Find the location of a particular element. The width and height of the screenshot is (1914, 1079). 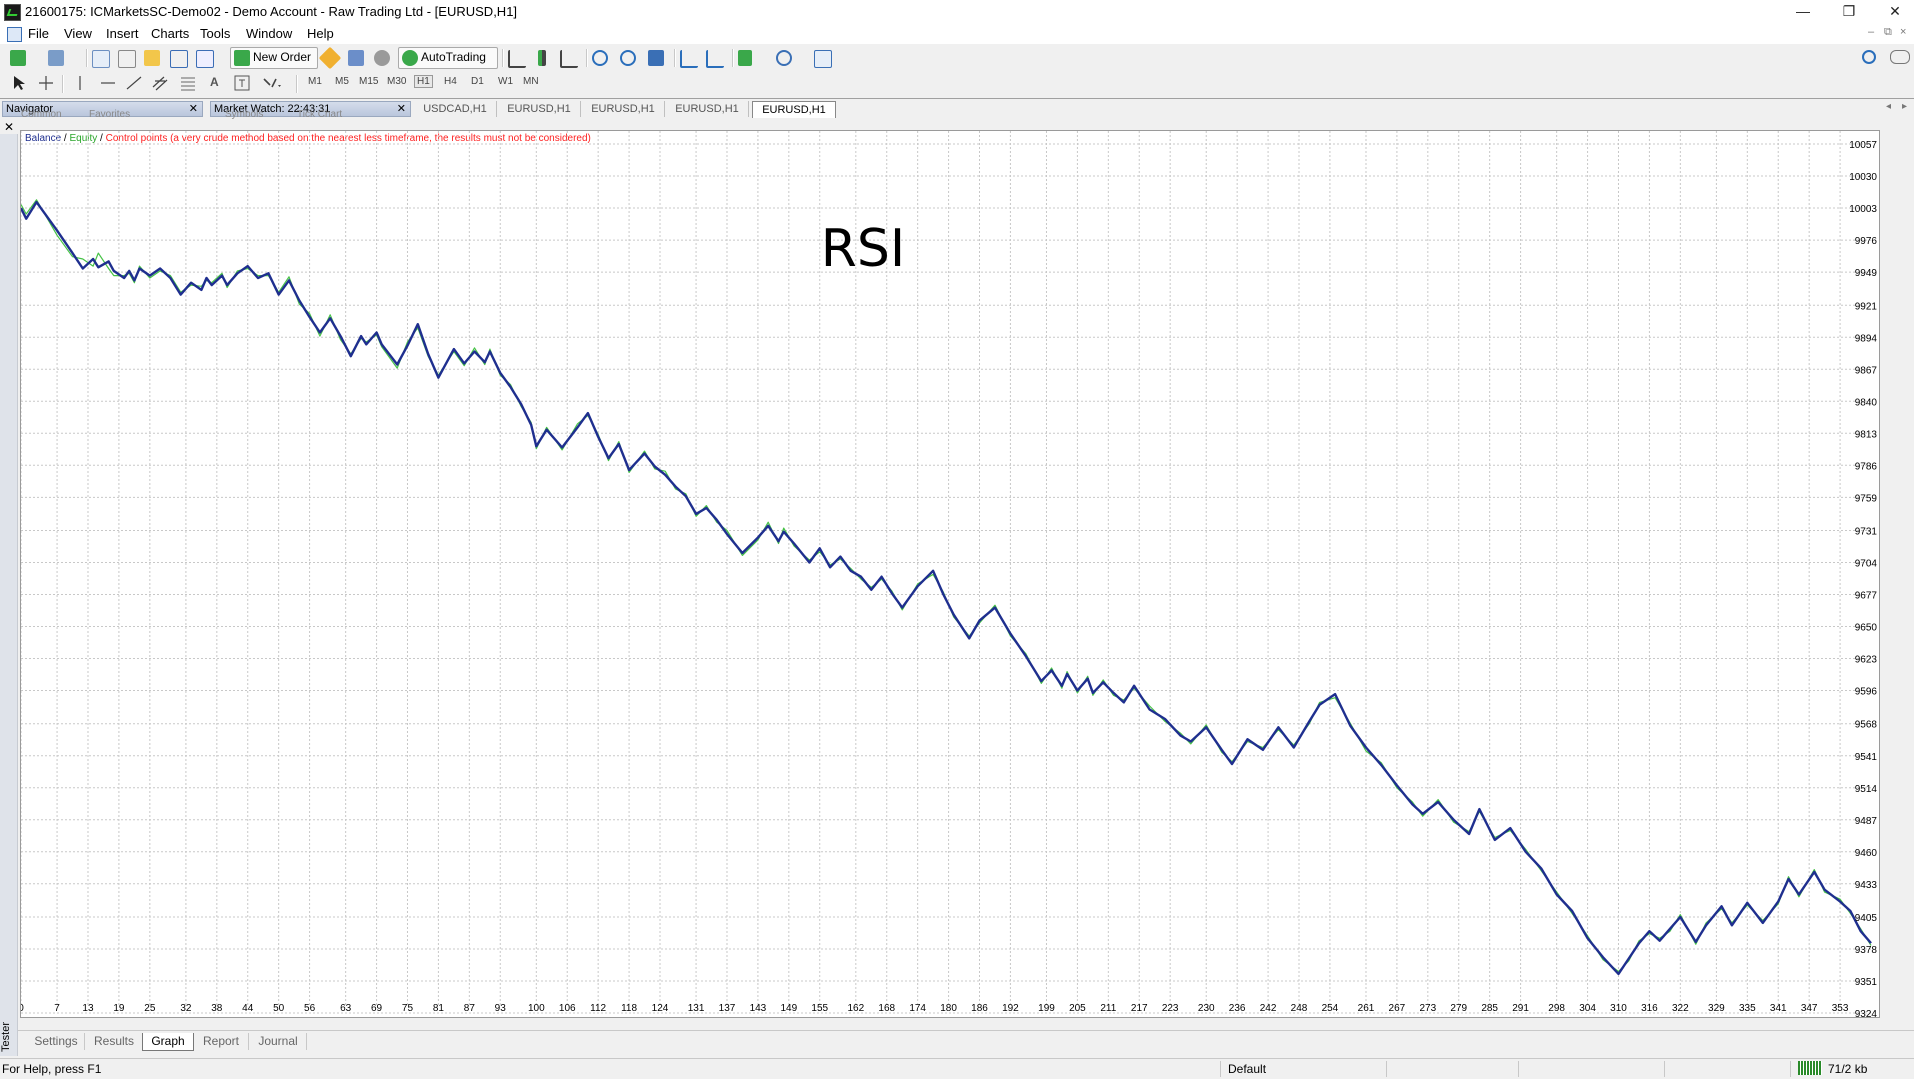

navigator-tab-common: Common is located at coordinates (41, 115).